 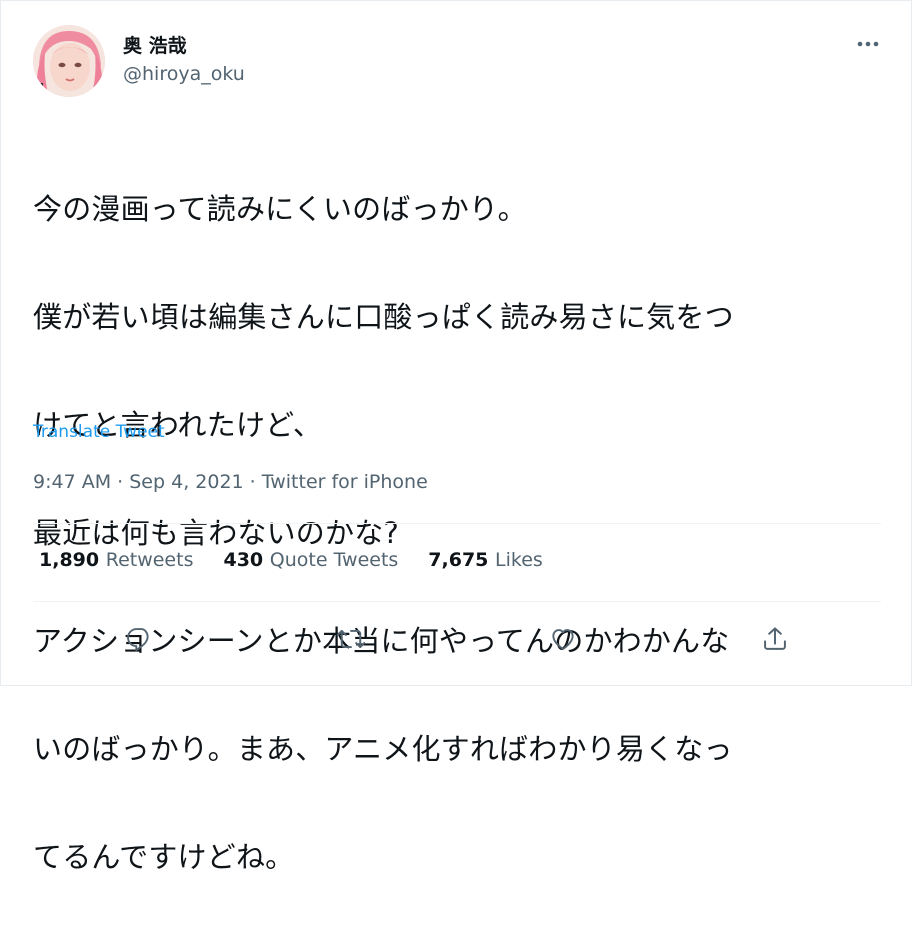 I want to click on heart-icon, so click(x=563, y=639).